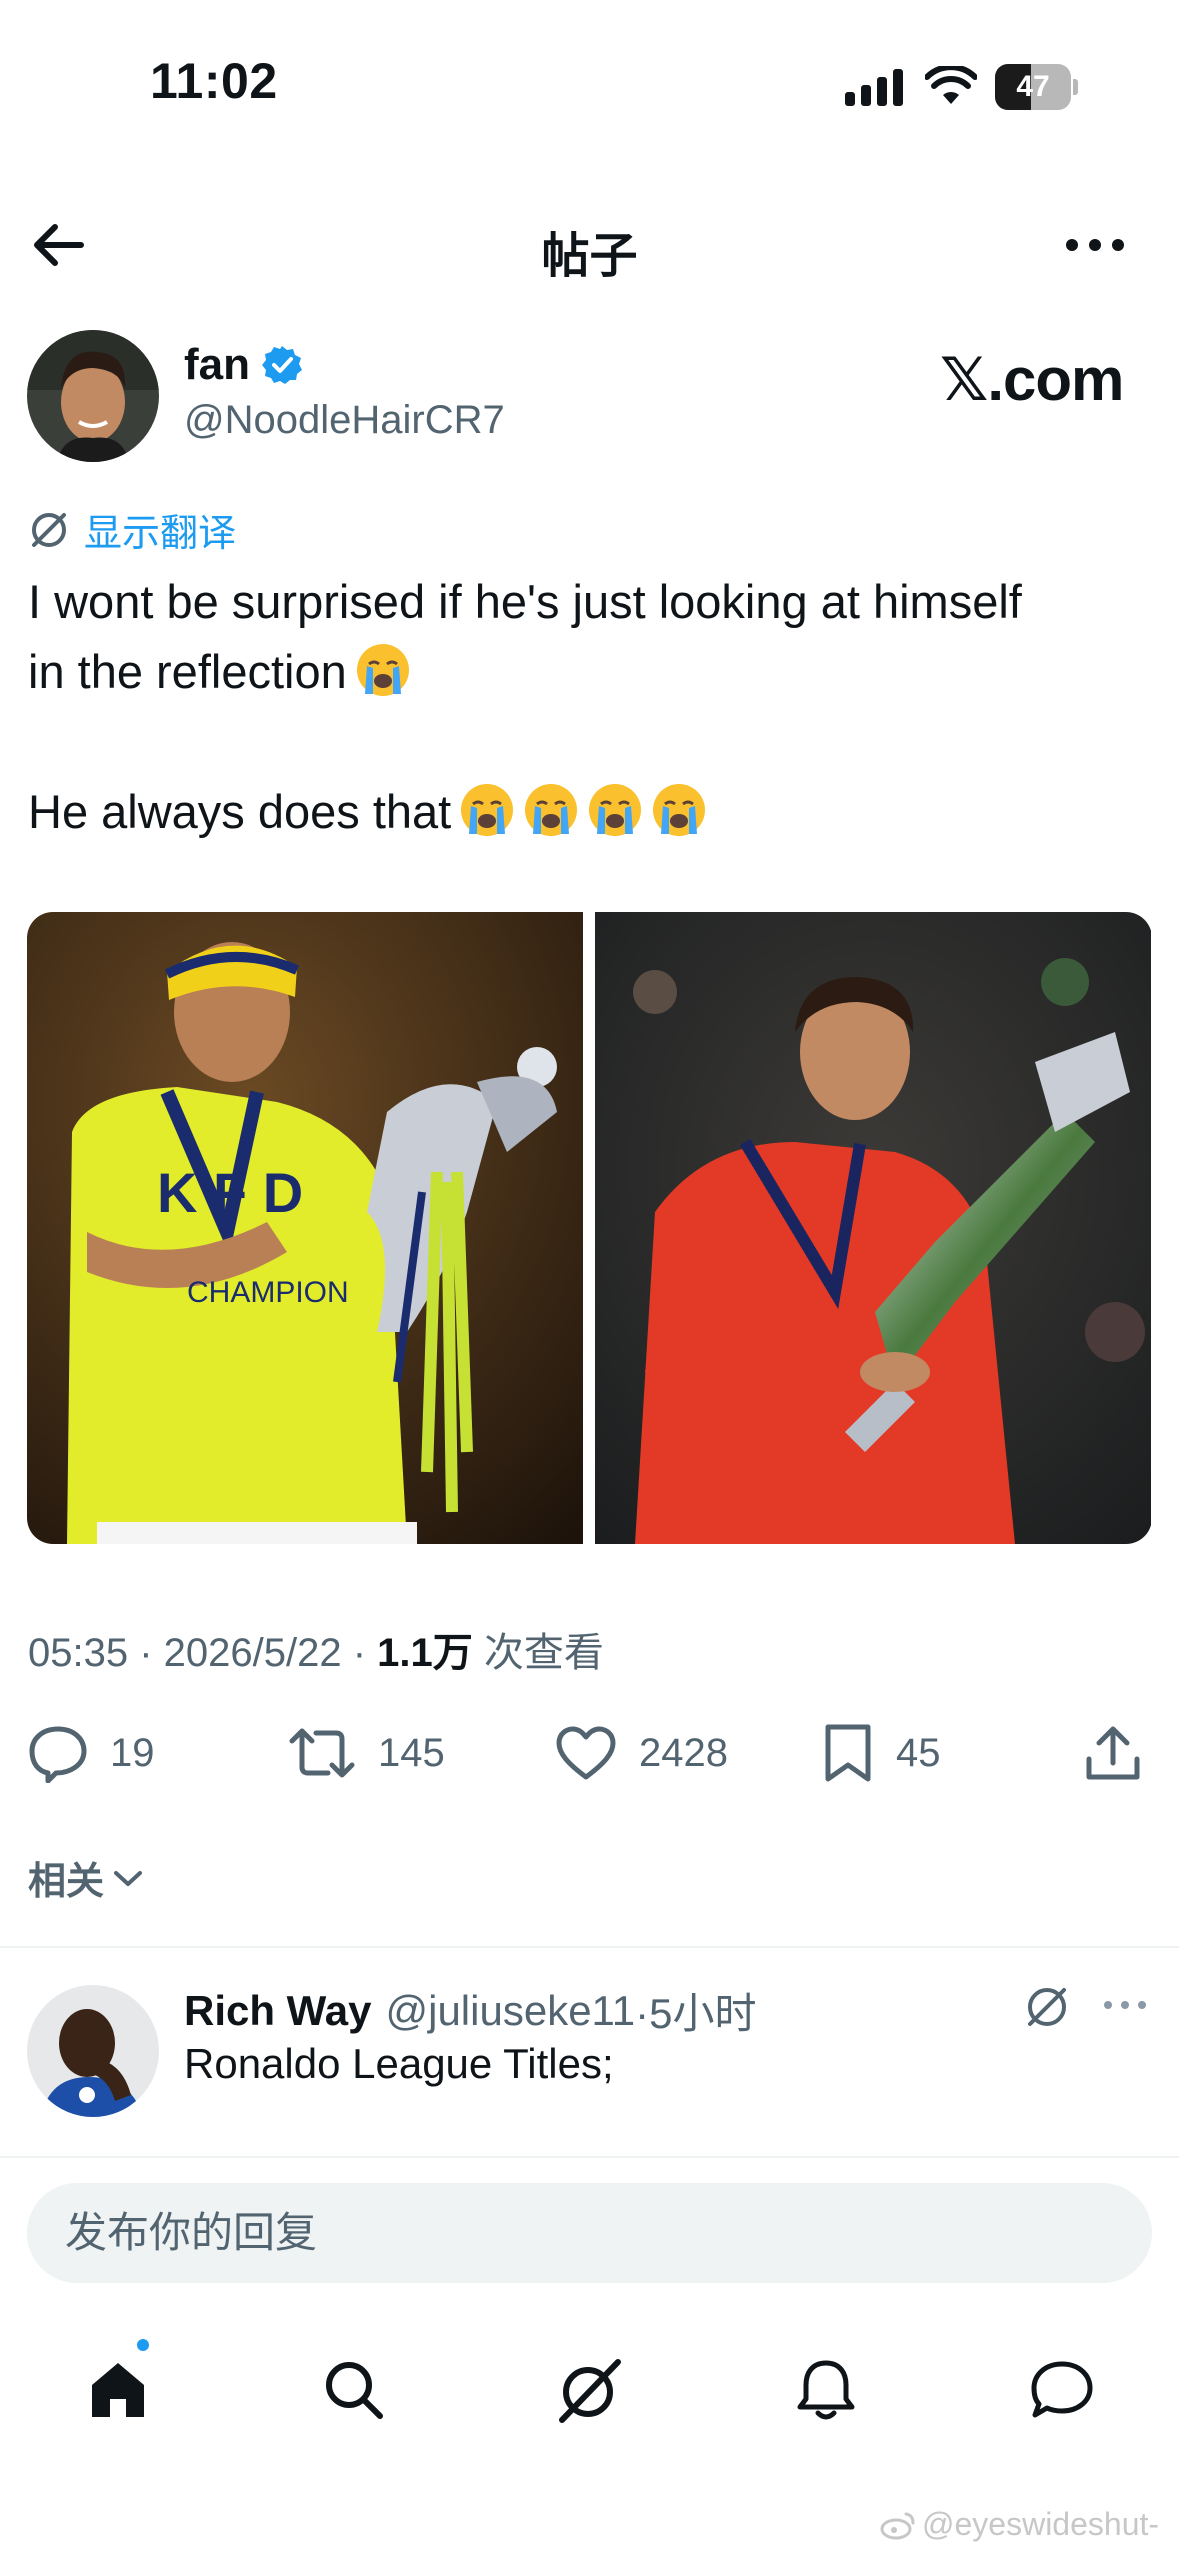  I want to click on related-toggle: 相关, so click(86, 1877).